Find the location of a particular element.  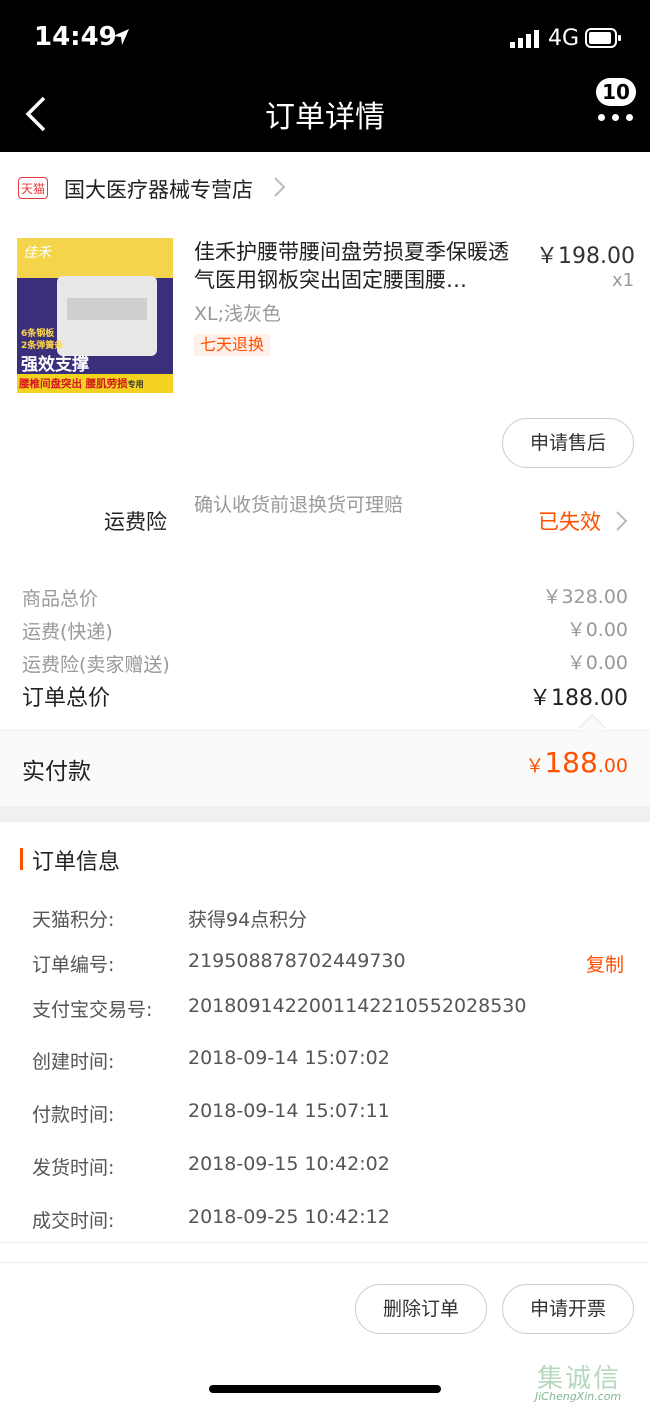

paid-symbol: ￥ is located at coordinates (535, 766).